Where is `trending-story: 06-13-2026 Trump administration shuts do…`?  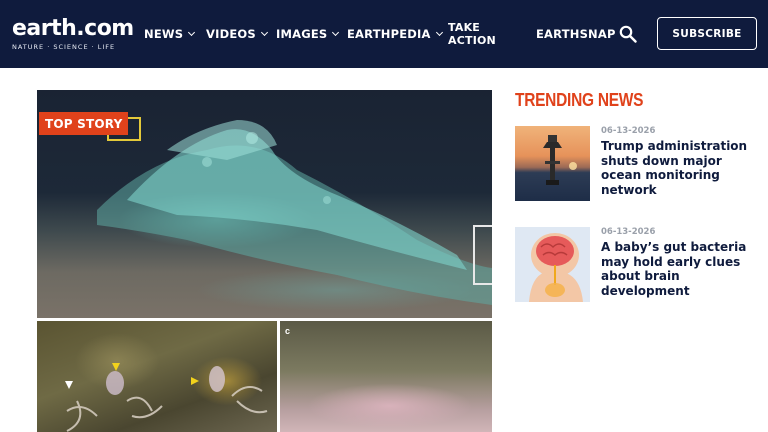 trending-story: 06-13-2026 Trump administration shuts do… is located at coordinates (635, 166).